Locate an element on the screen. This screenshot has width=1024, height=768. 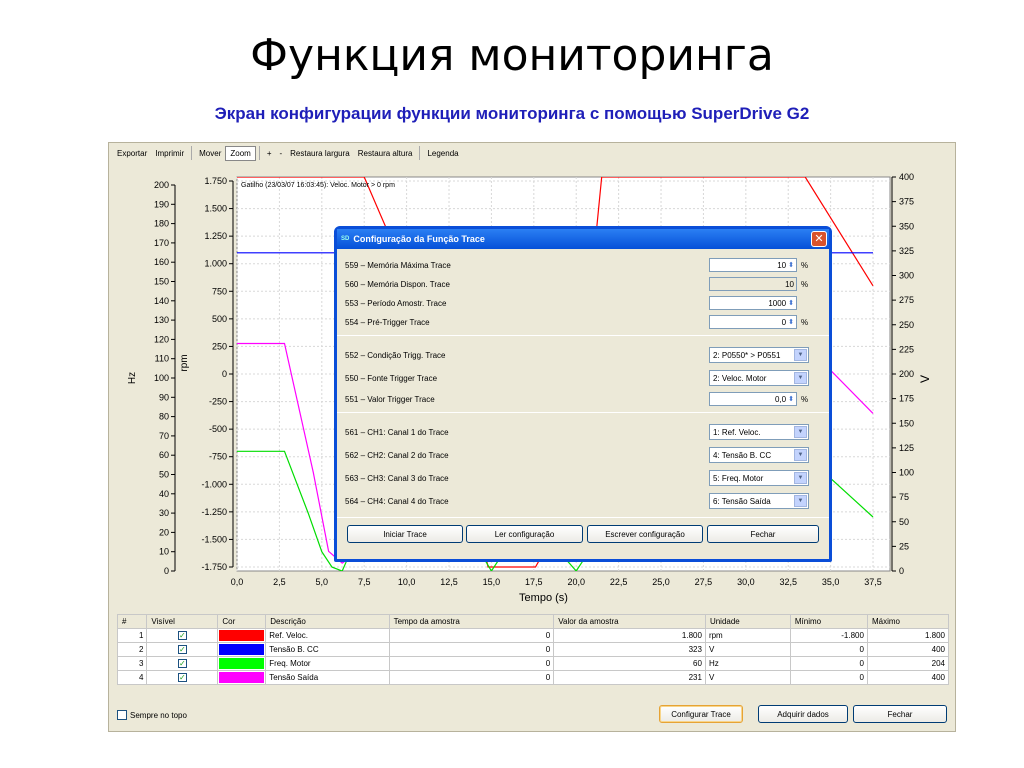
color-cell is located at coordinates (242, 635).